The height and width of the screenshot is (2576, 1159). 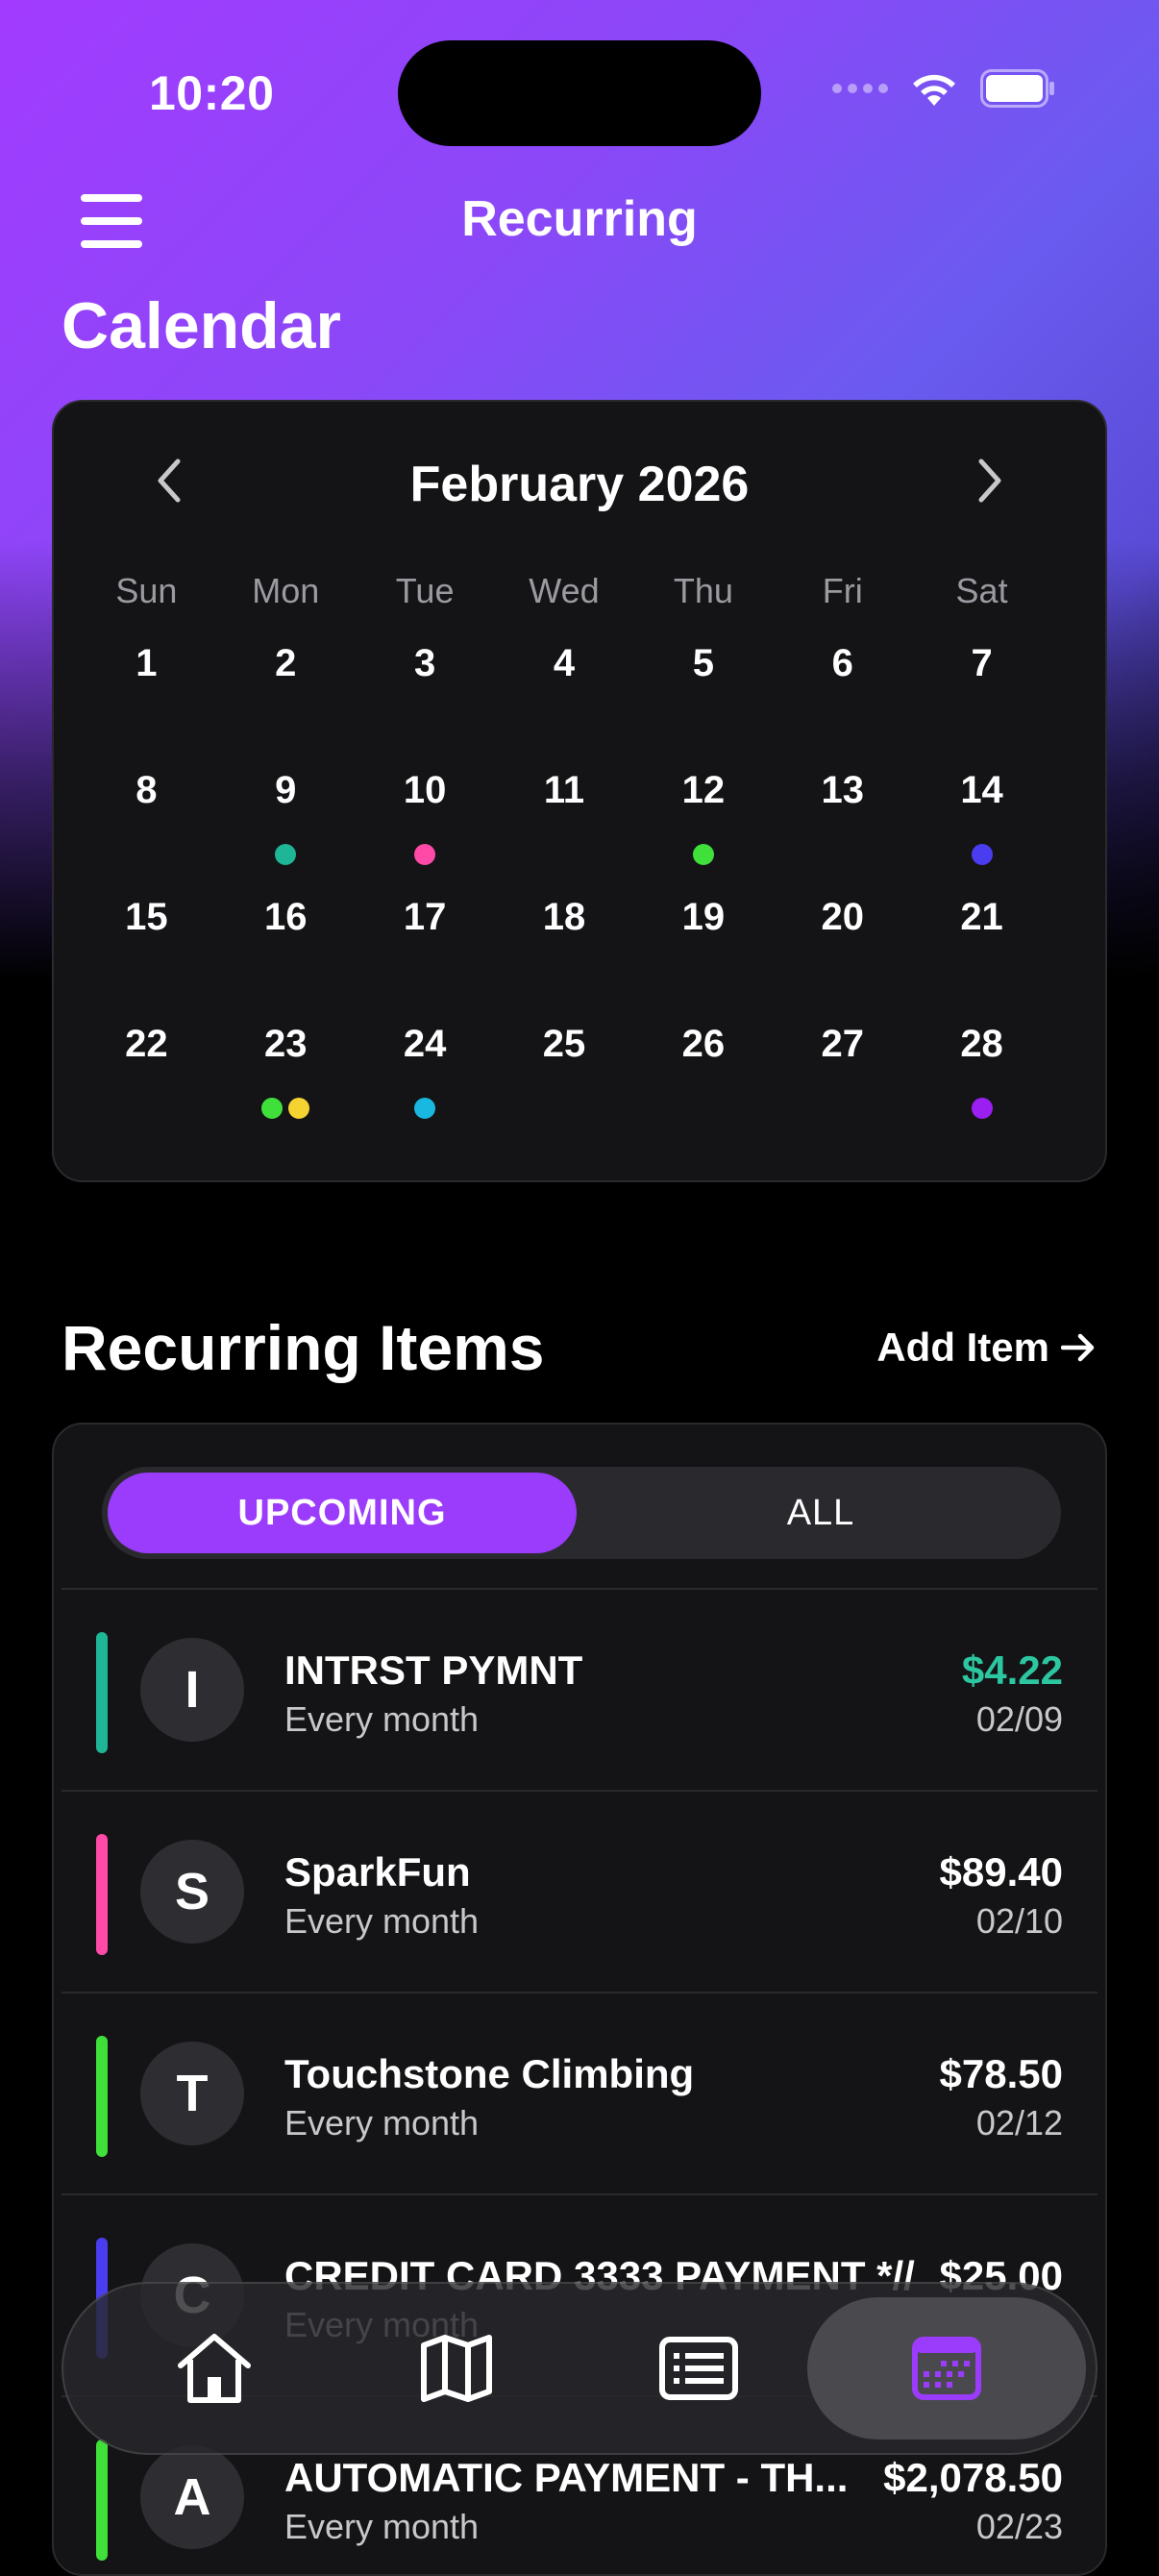 What do you see at coordinates (703, 1044) in the screenshot?
I see `day-number: 26` at bounding box center [703, 1044].